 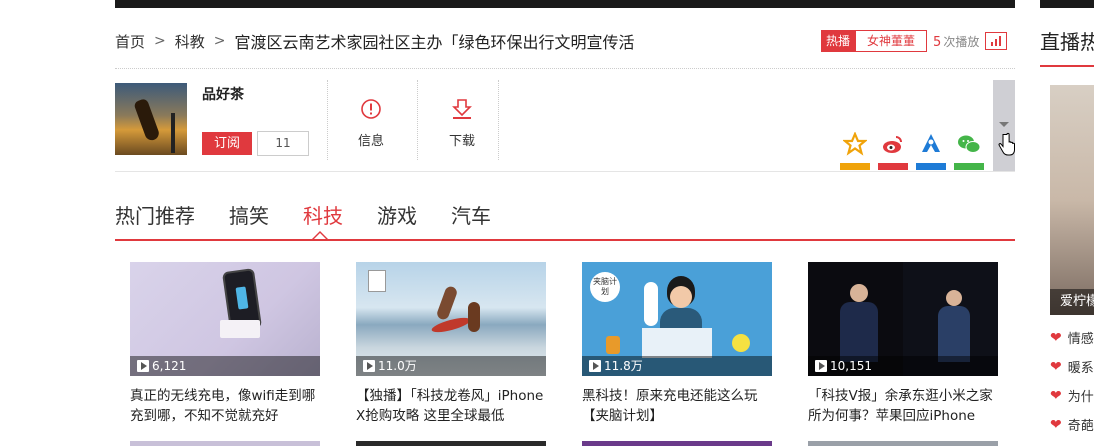 What do you see at coordinates (147, 120) in the screenshot?
I see `guitar-image` at bounding box center [147, 120].